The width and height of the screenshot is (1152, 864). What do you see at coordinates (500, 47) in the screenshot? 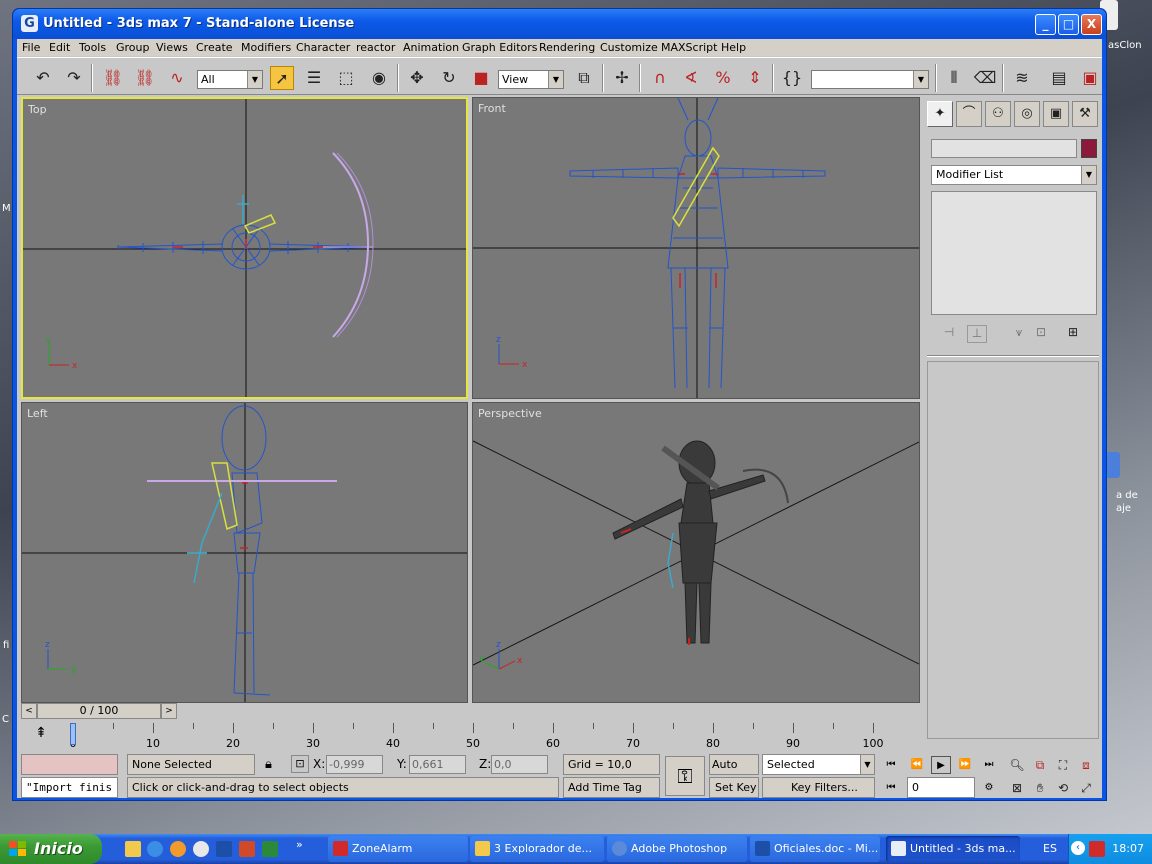
I see `menu-graph-editors: Graph Editors` at bounding box center [500, 47].